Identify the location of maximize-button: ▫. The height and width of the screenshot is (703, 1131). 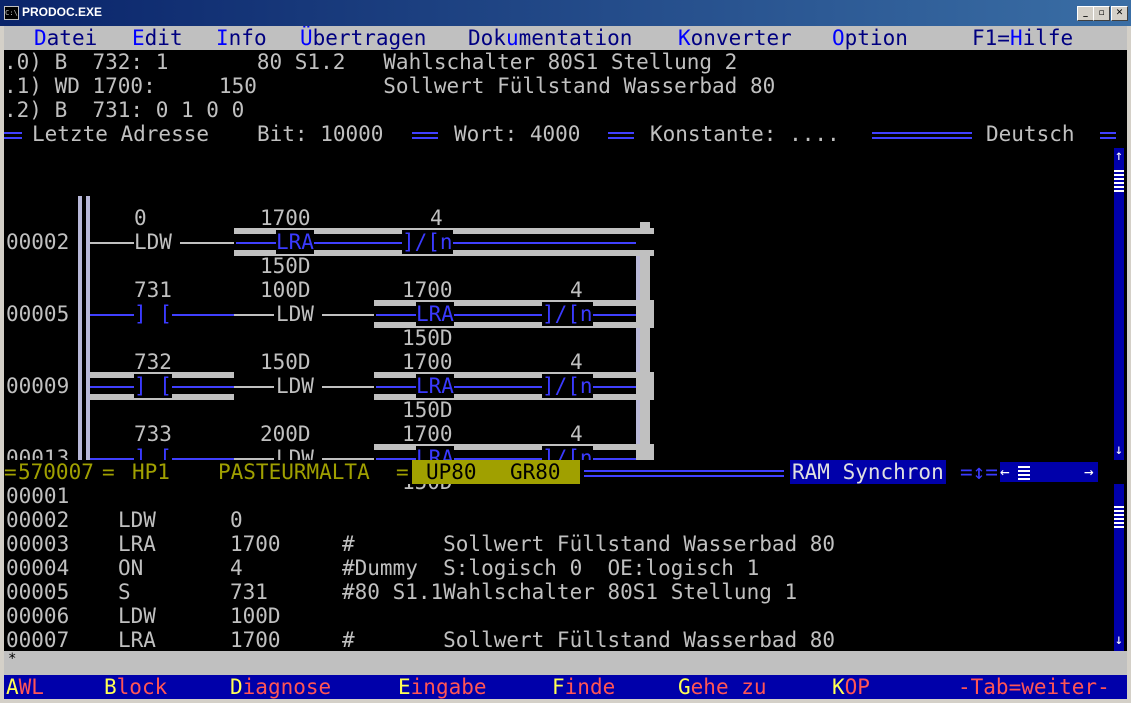
(1101, 13).